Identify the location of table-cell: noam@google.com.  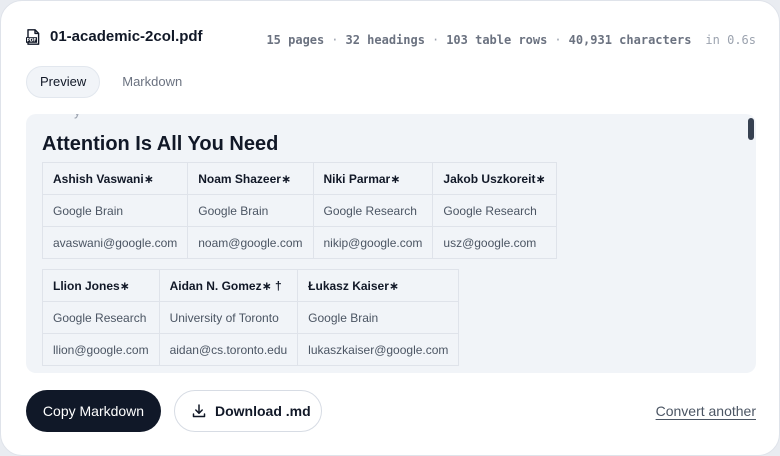
(250, 242).